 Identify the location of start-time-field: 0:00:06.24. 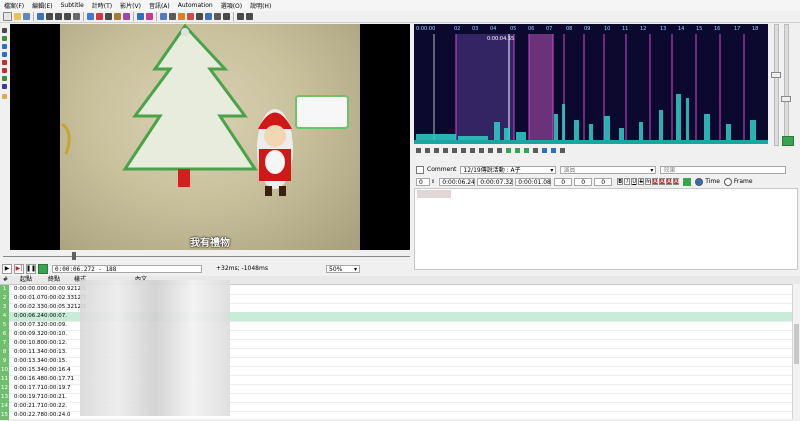
(457, 181).